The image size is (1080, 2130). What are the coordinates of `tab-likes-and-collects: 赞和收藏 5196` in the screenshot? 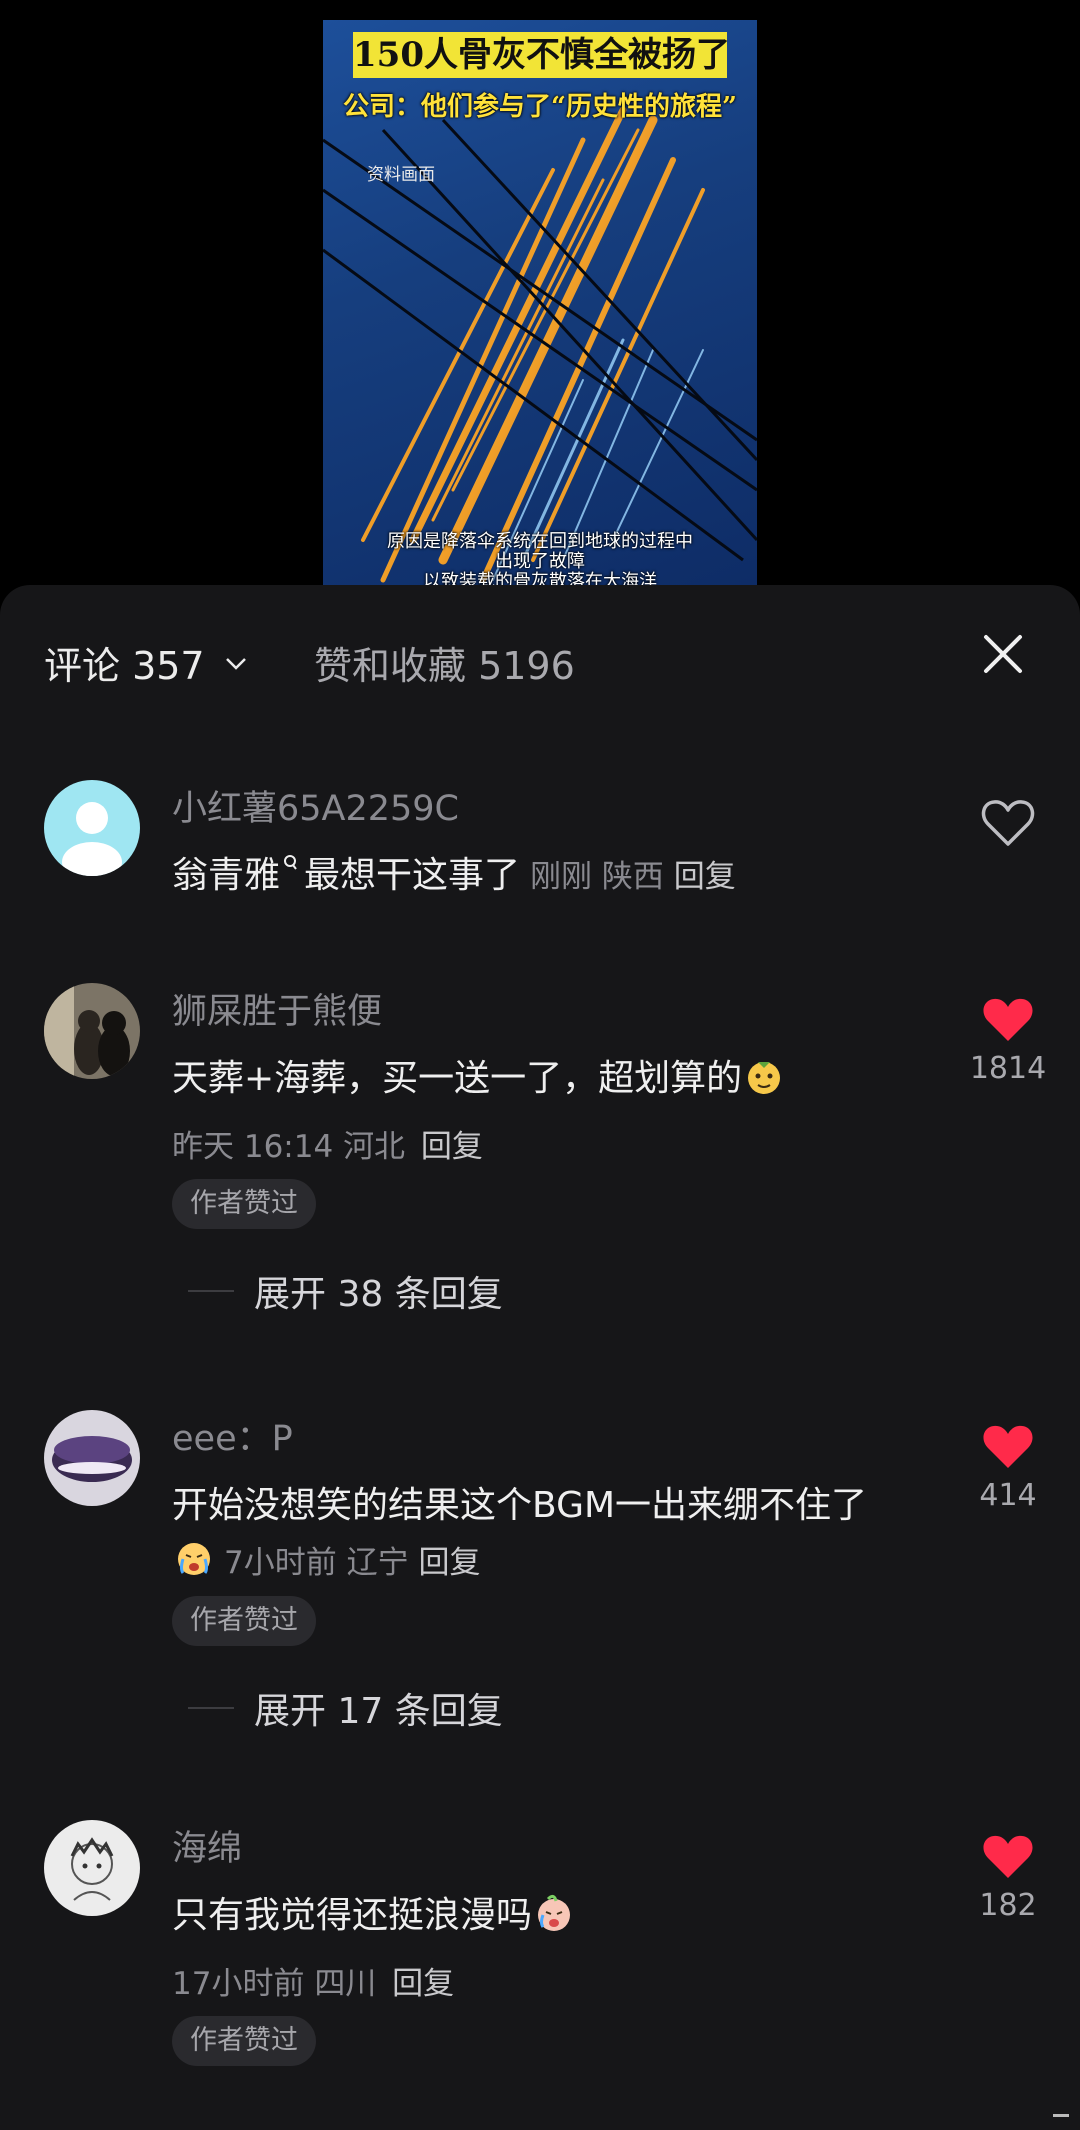 It's located at (444, 662).